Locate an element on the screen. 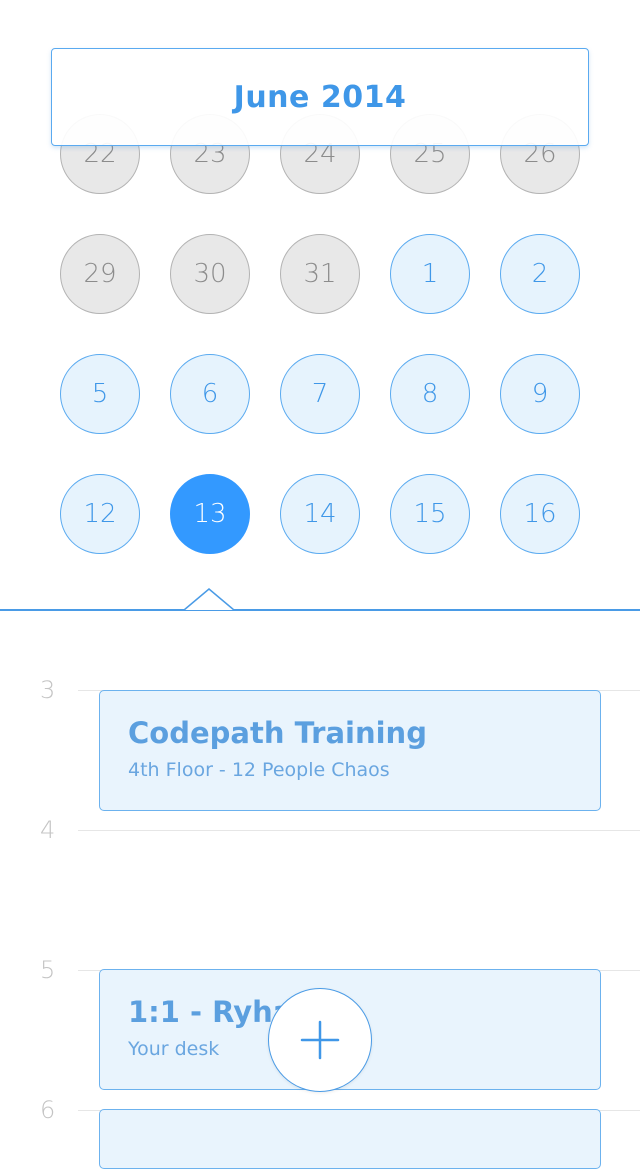 This screenshot has width=640, height=1169. event-location: 4th Floor - 12 People Chaos is located at coordinates (259, 770).